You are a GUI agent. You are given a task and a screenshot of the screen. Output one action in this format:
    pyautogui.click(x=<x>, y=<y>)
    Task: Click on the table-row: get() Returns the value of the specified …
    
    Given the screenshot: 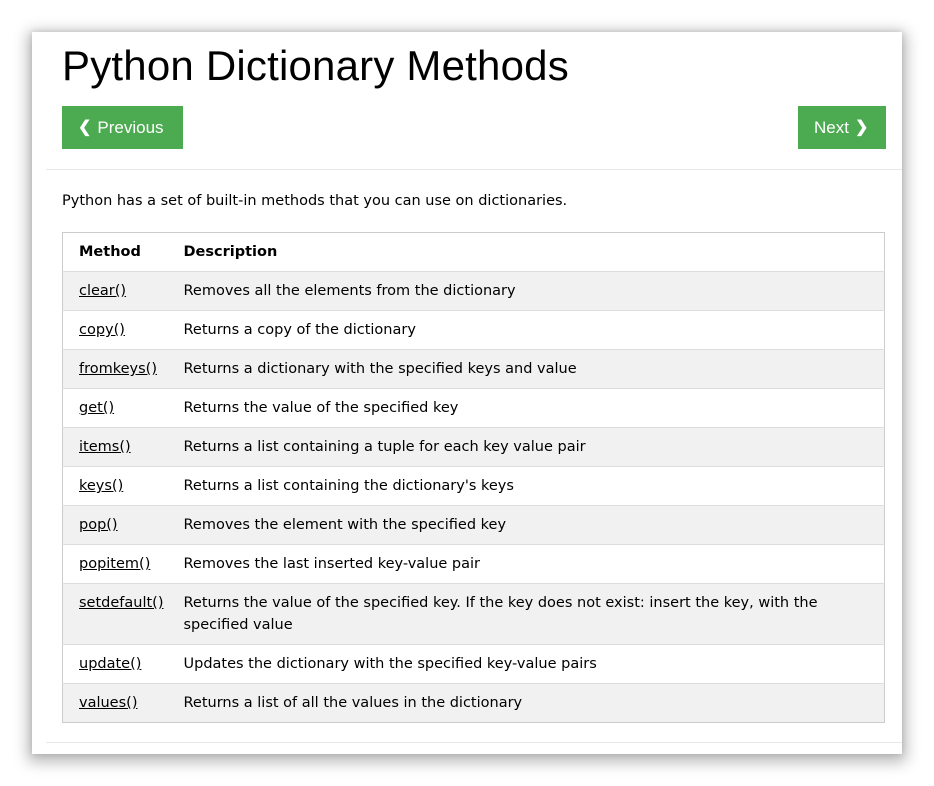 What is the action you would take?
    pyautogui.click(x=473, y=408)
    